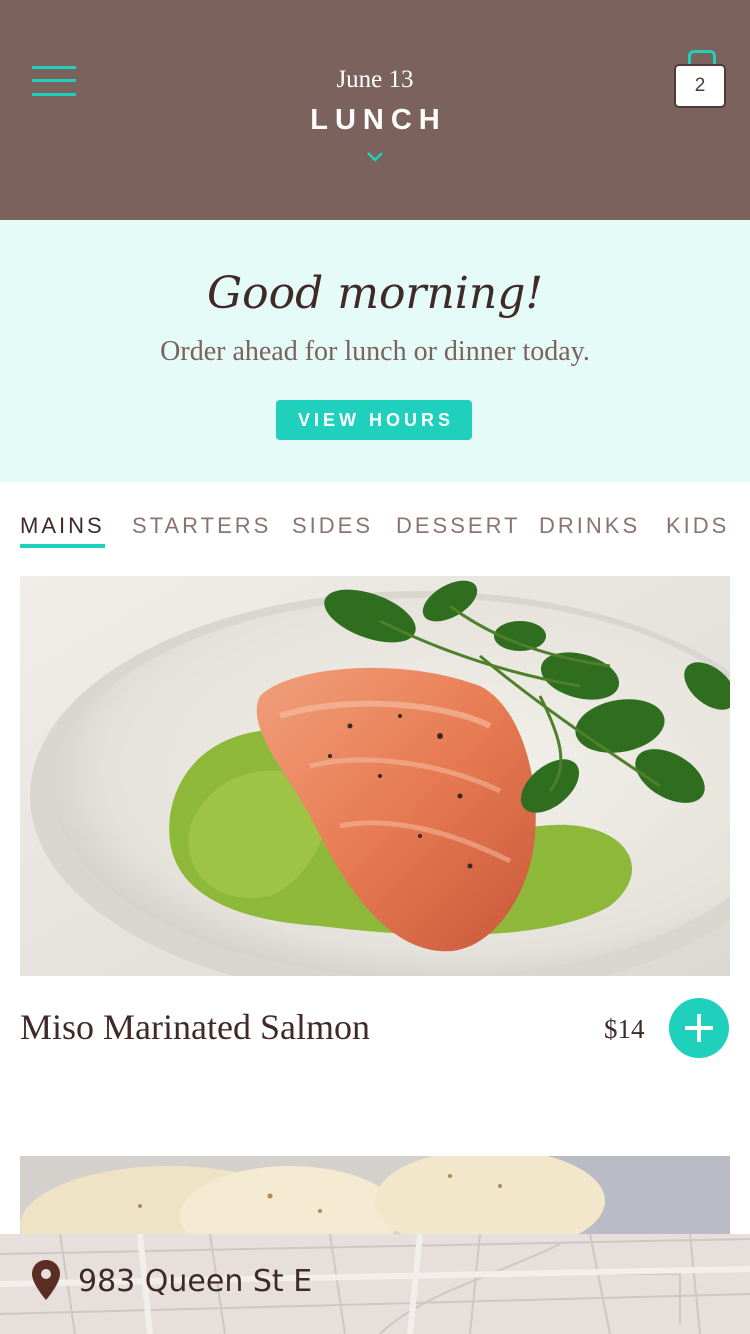 The width and height of the screenshot is (750, 1334). What do you see at coordinates (589, 526) in the screenshot?
I see `tab-drinks: DRINKS` at bounding box center [589, 526].